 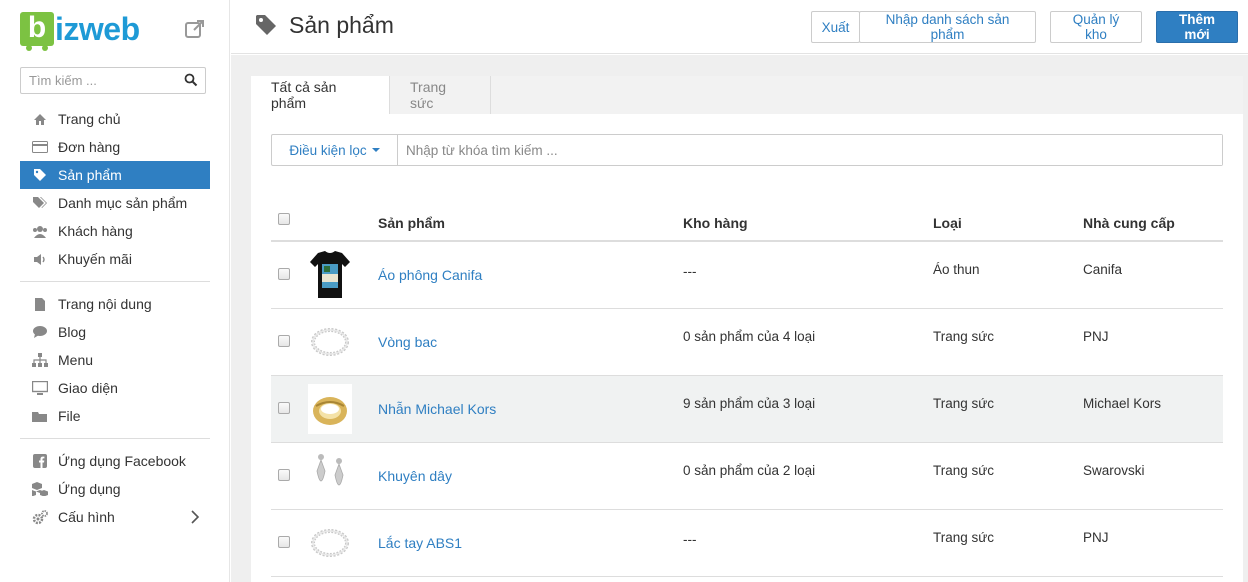 What do you see at coordinates (122, 461) in the screenshot?
I see `sidebar-item-label: Ứng dụng Facebook` at bounding box center [122, 461].